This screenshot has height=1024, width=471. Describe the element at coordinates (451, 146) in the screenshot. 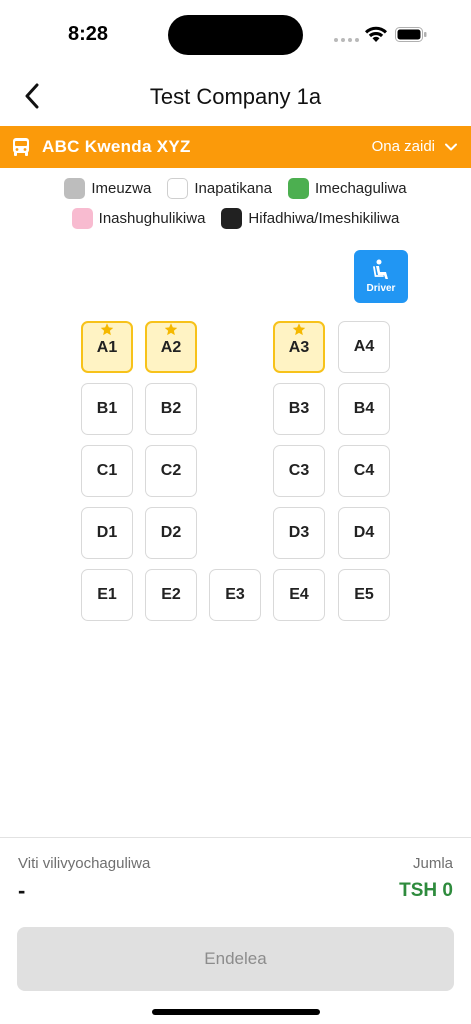

I see `chevron-down-icon` at that location.